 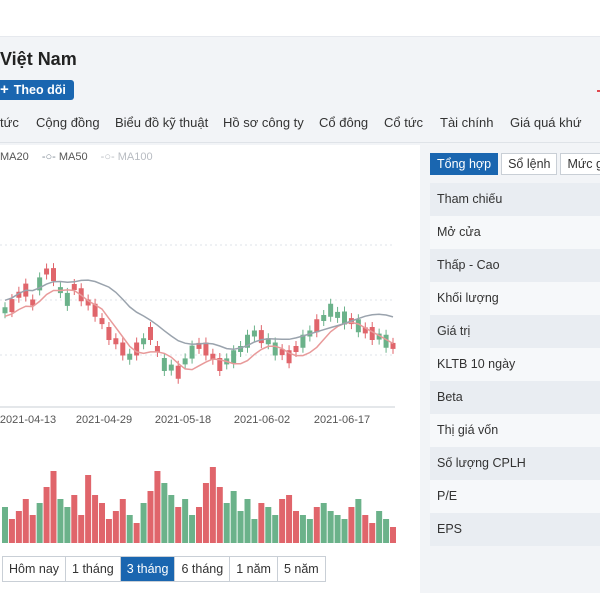 I want to click on tab-order-book: Sổ lệnh, so click(x=529, y=164).